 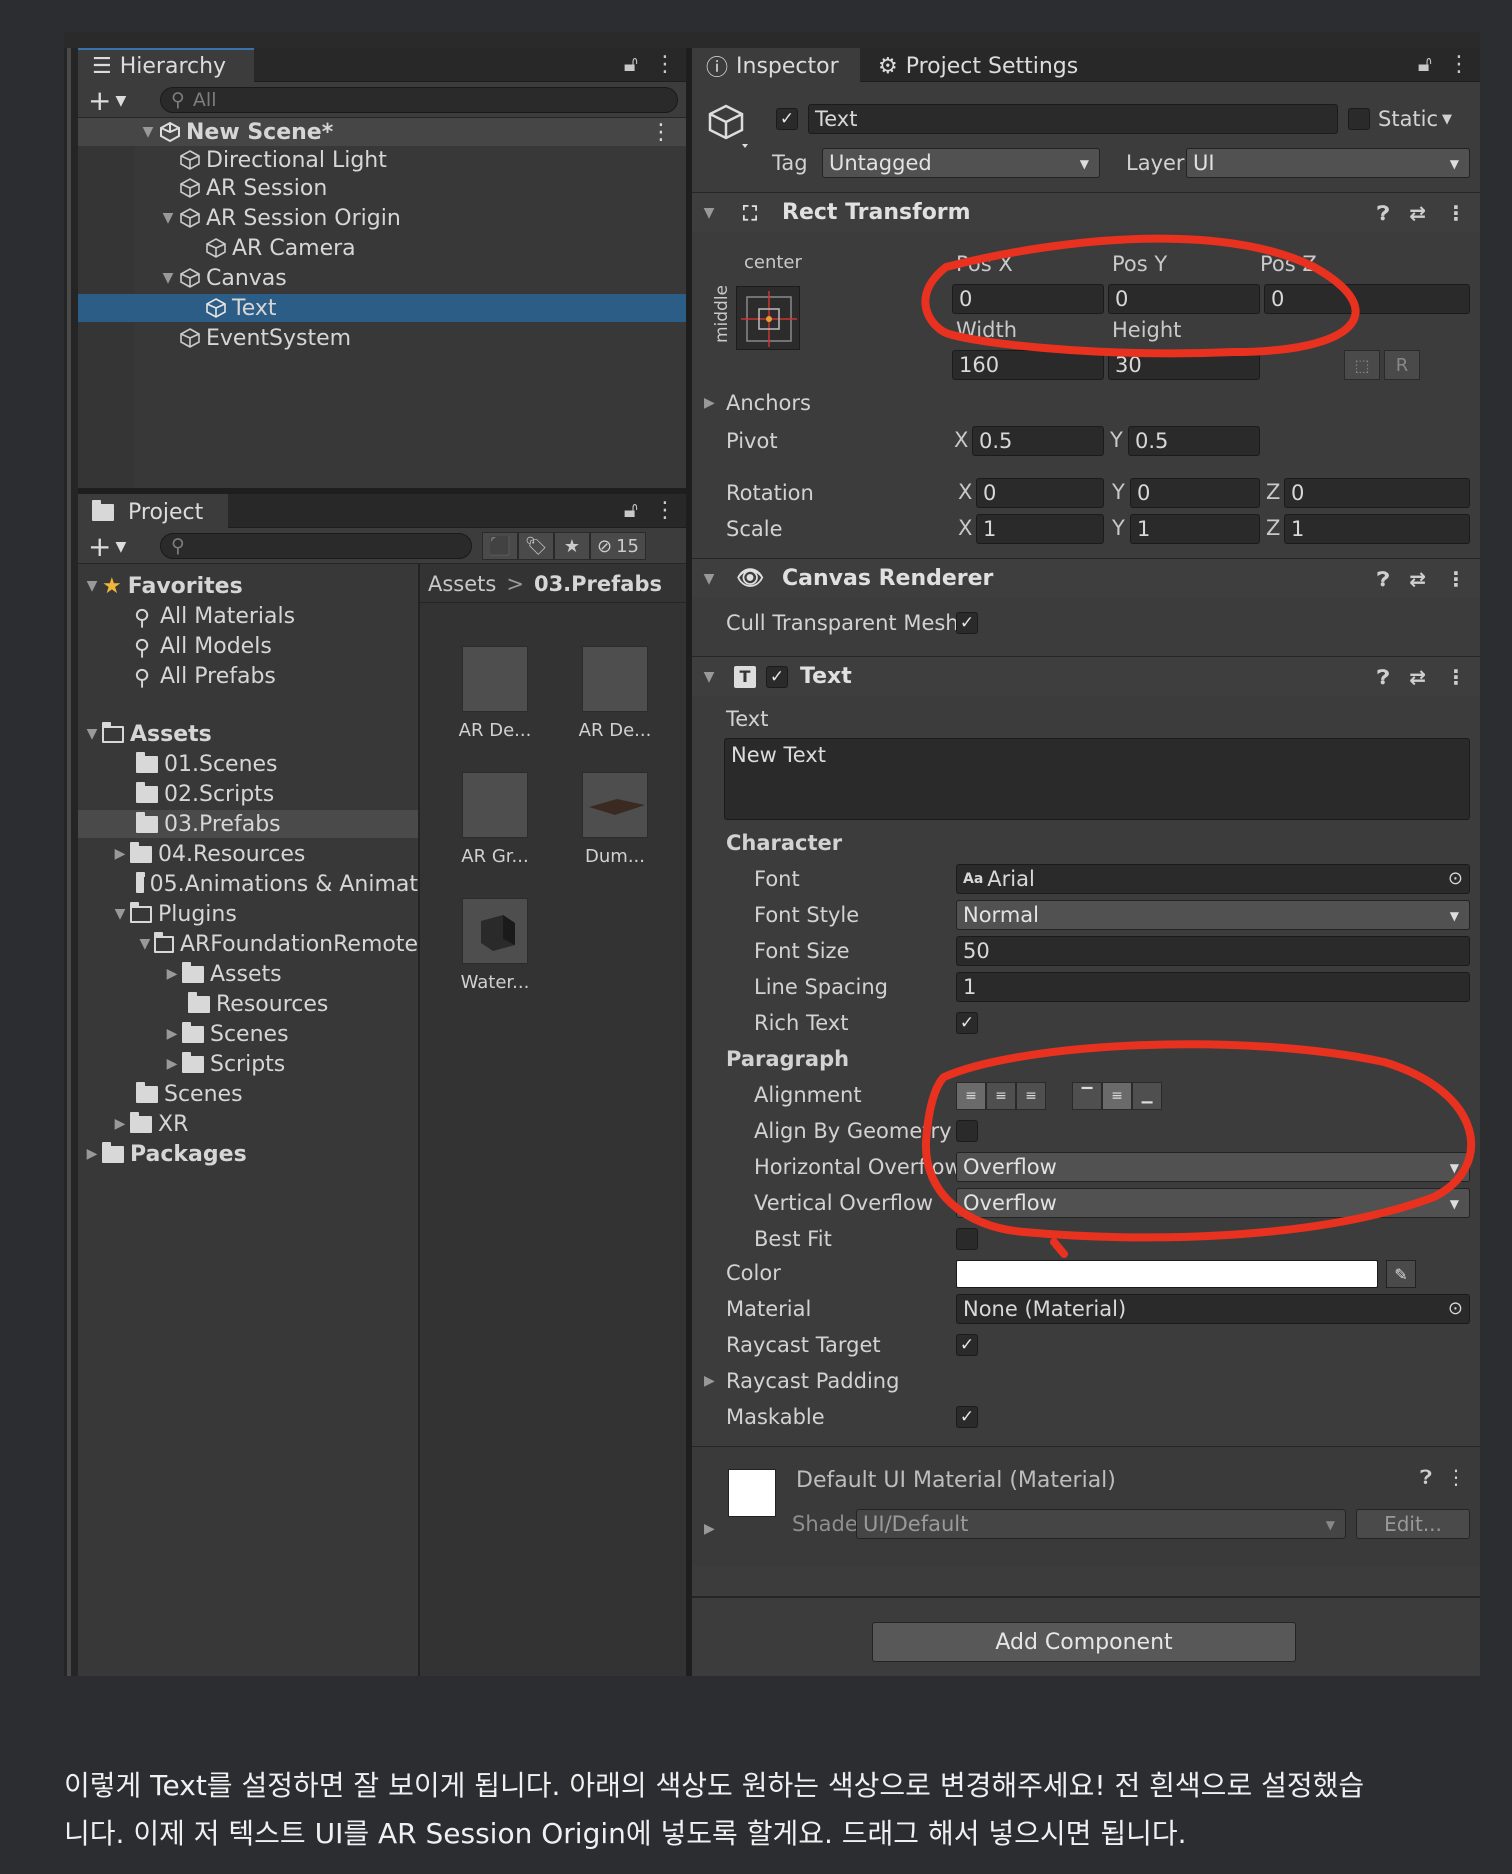 What do you see at coordinates (279, 218) in the screenshot?
I see `hierarchy-item-ar-session-origin: ▼ AR Session Origin` at bounding box center [279, 218].